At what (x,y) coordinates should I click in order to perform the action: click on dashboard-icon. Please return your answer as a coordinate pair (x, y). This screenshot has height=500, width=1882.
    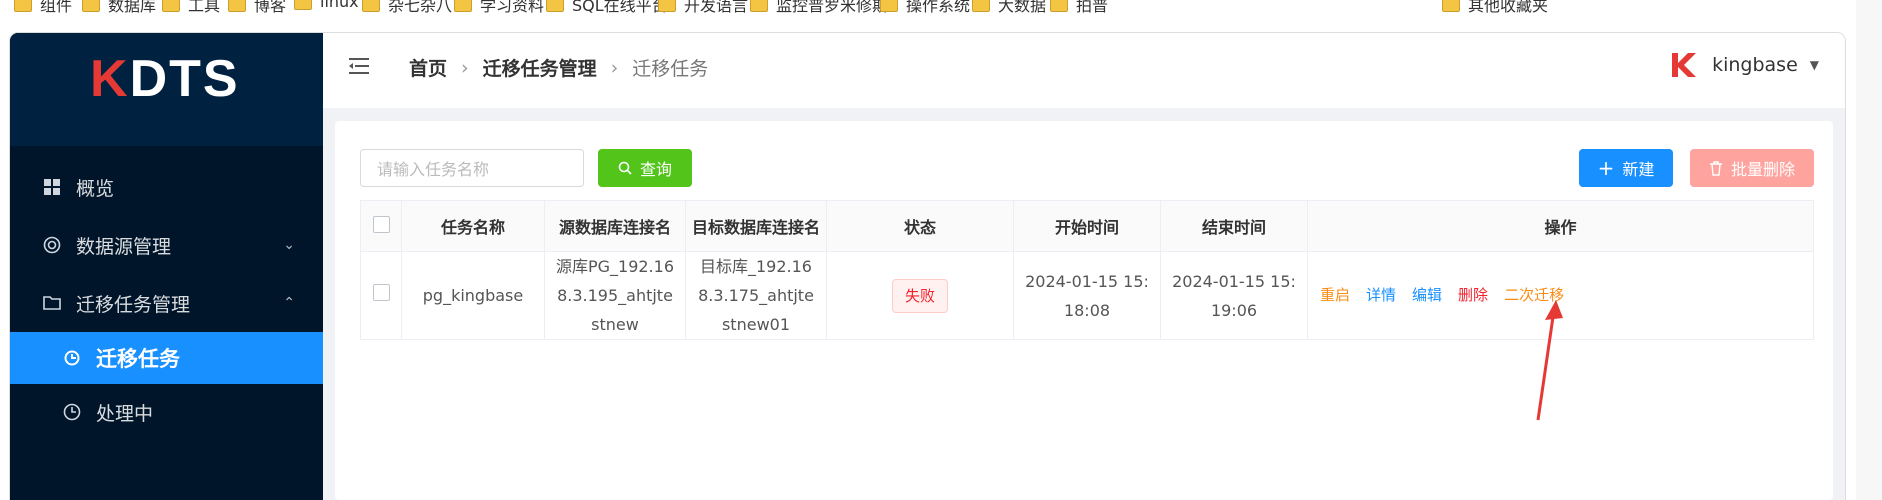
    Looking at the image, I should click on (52, 187).